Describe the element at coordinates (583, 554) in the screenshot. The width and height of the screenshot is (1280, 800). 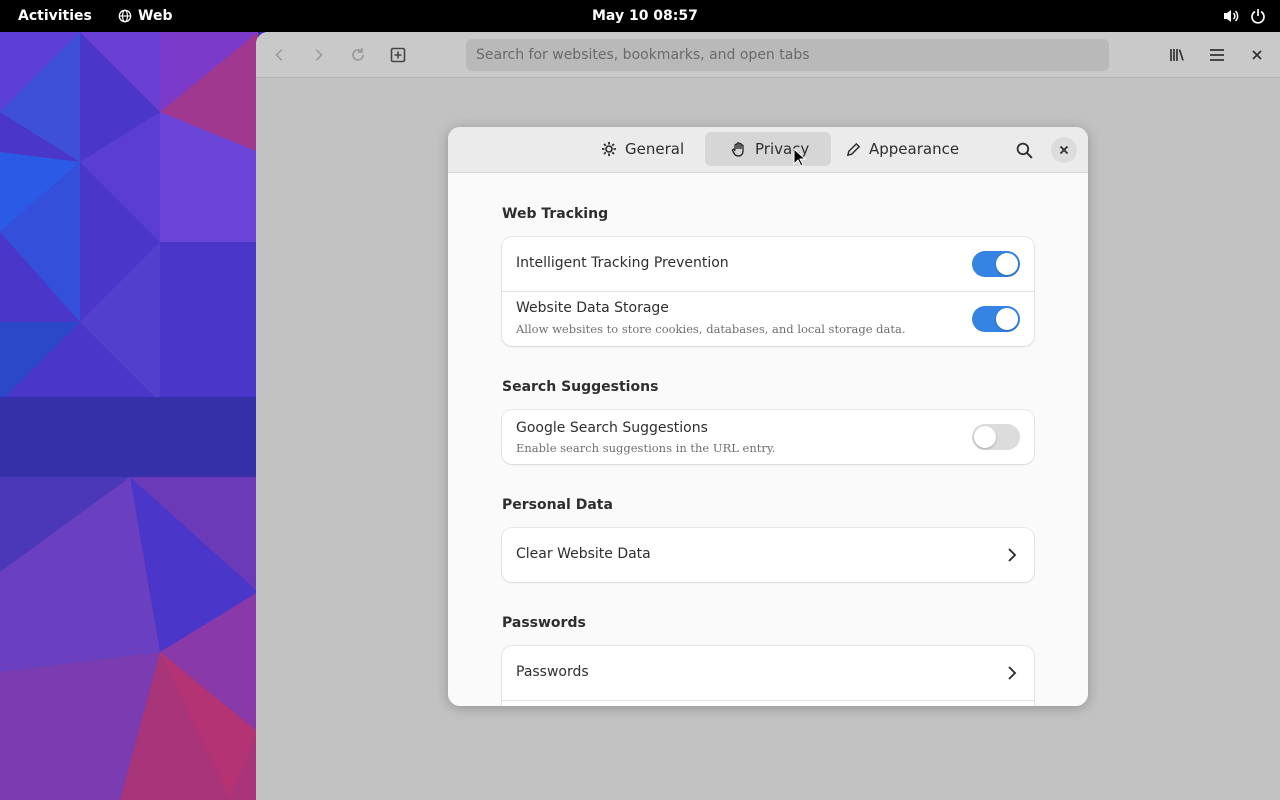
I see `row-title: Clear Website Data` at that location.